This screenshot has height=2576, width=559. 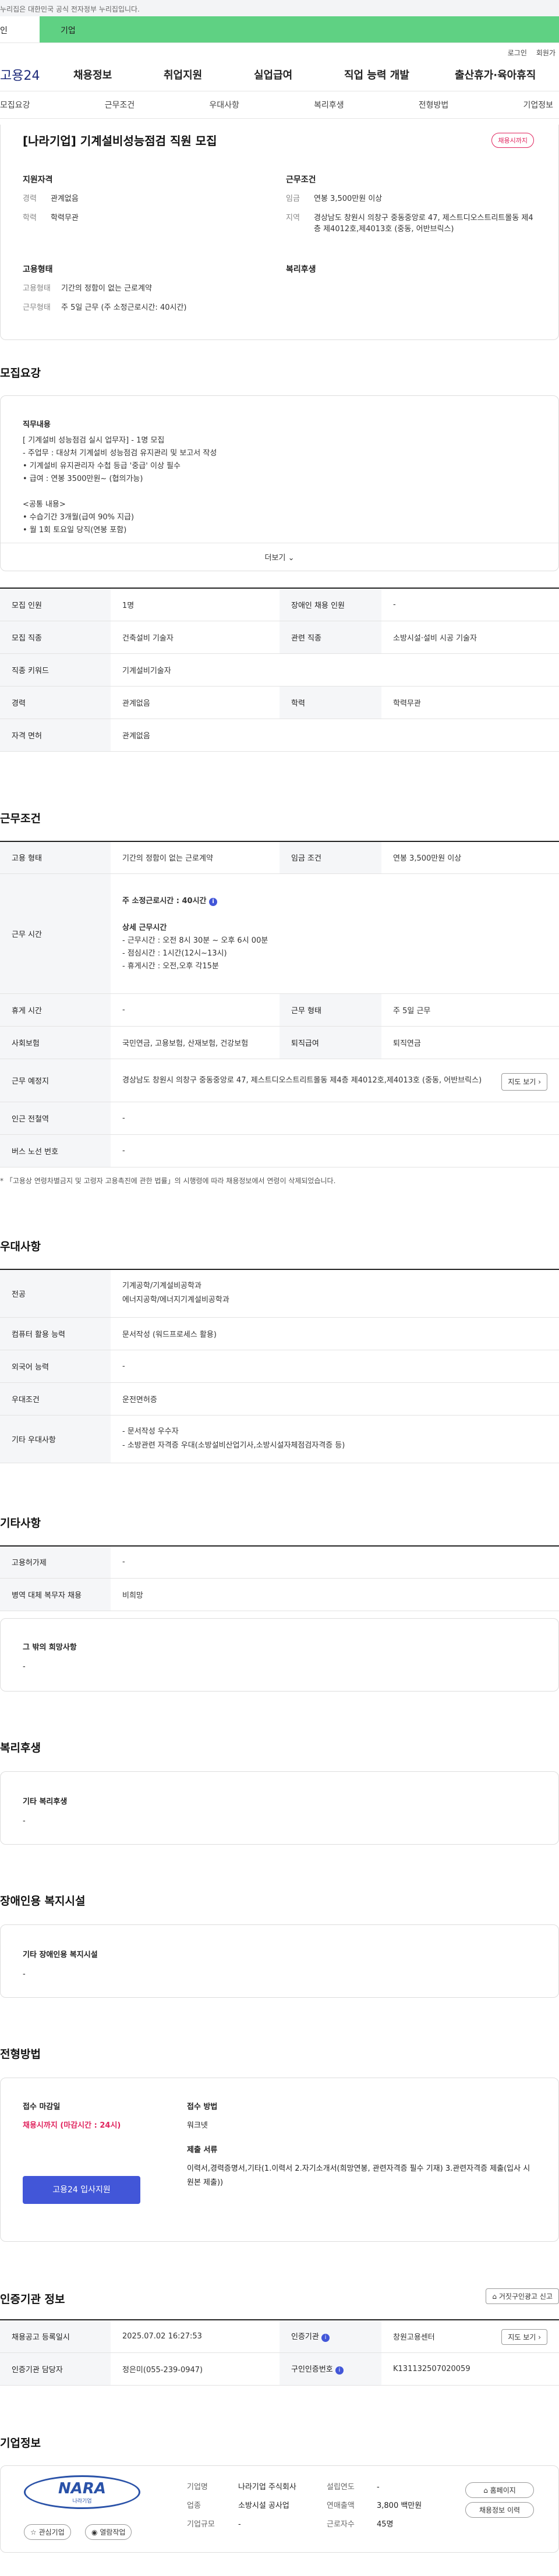 I want to click on gnb-item-jobs: 채용정보, so click(x=118, y=74).